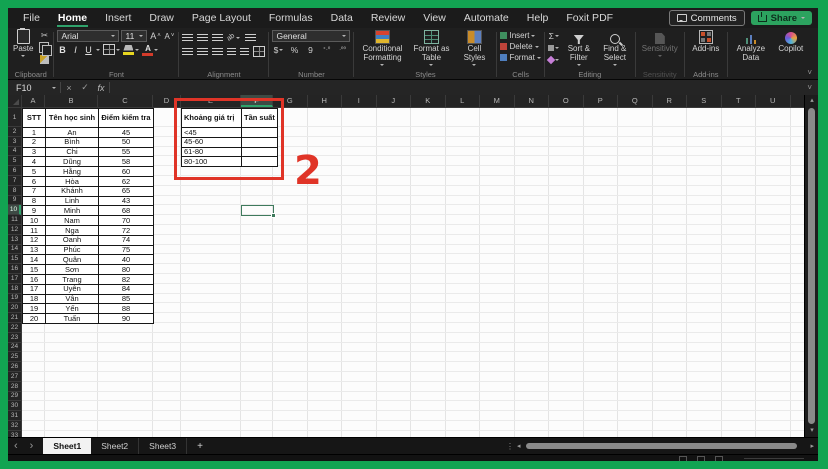 Image resolution: width=828 pixels, height=469 pixels. What do you see at coordinates (519, 446) in the screenshot?
I see `scroll-left-icon: ◂` at bounding box center [519, 446].